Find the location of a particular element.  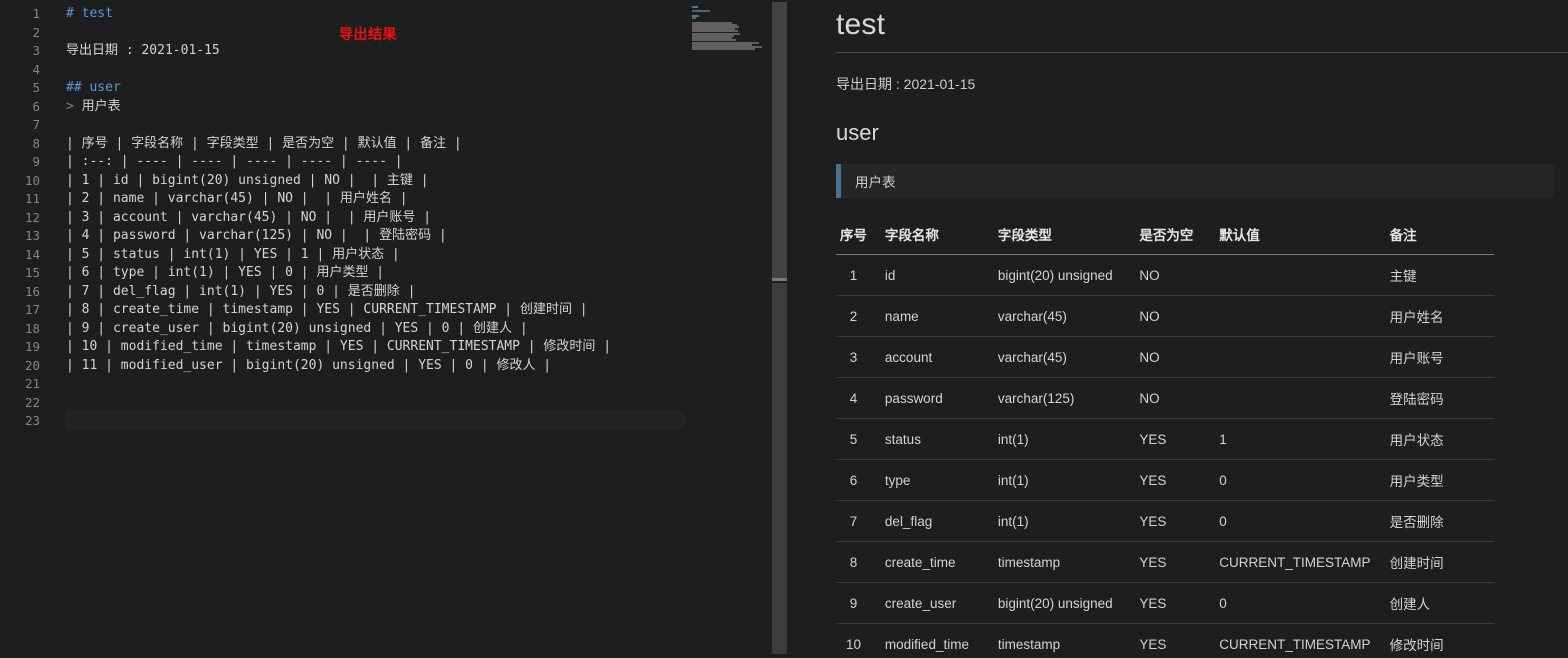

table-cell: 修改时间 is located at coordinates (1441, 640).